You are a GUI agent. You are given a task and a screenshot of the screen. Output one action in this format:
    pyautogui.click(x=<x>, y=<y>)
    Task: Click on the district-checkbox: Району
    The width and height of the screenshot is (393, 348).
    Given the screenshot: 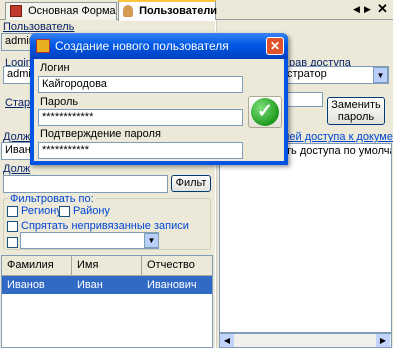 What is the action you would take?
    pyautogui.click(x=84, y=211)
    